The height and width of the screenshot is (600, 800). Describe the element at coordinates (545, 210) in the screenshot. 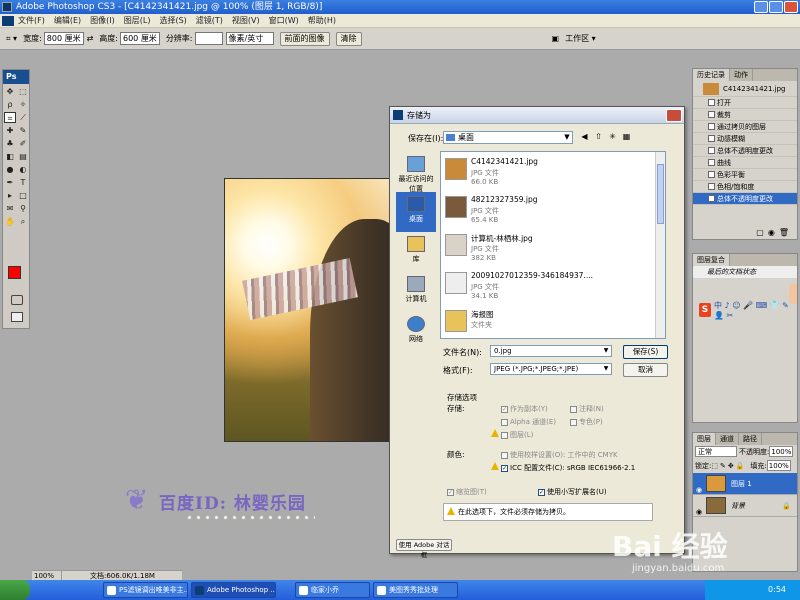

I see `file-item: 48212327359.jpg JPG 文件 65.4 KB` at that location.